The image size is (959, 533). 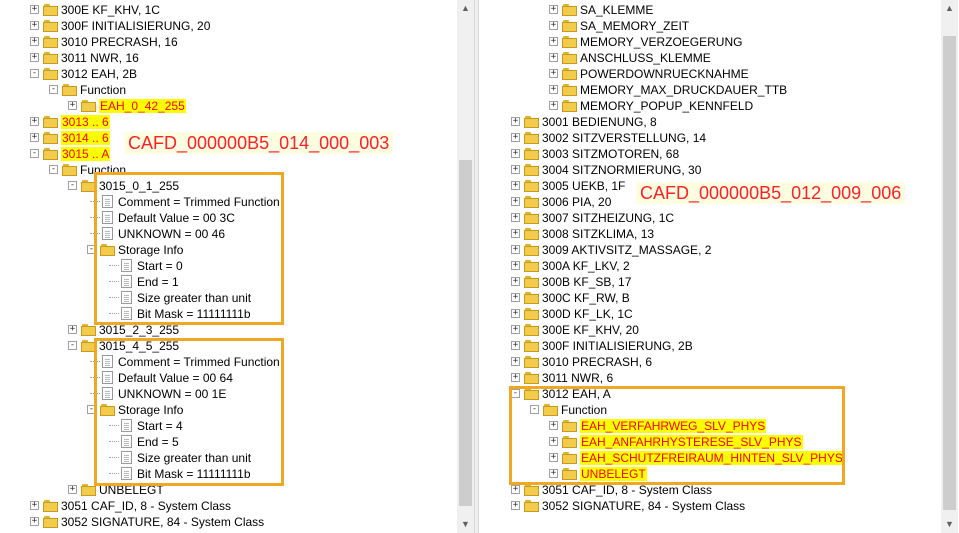 I want to click on tree-node-label: 3013 .. 6, so click(x=85, y=122).